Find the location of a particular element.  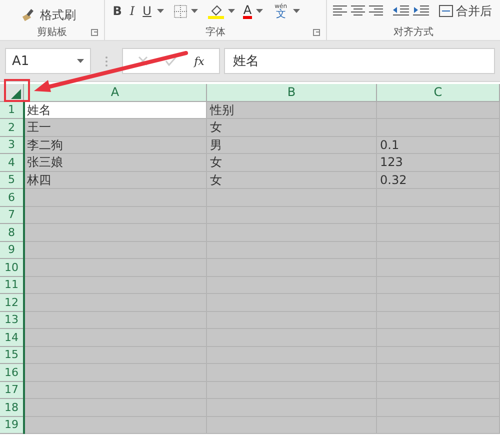

row-header: 19 is located at coordinates (12, 425).